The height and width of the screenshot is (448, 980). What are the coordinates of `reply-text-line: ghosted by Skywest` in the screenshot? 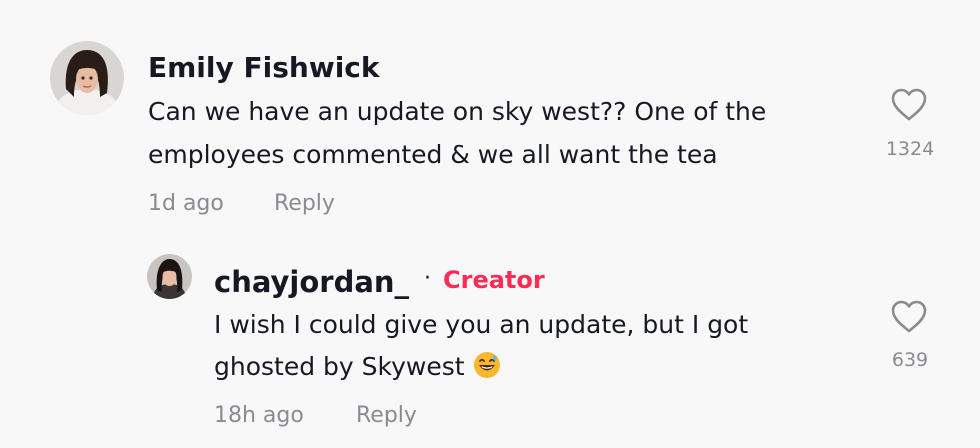 It's located at (339, 366).